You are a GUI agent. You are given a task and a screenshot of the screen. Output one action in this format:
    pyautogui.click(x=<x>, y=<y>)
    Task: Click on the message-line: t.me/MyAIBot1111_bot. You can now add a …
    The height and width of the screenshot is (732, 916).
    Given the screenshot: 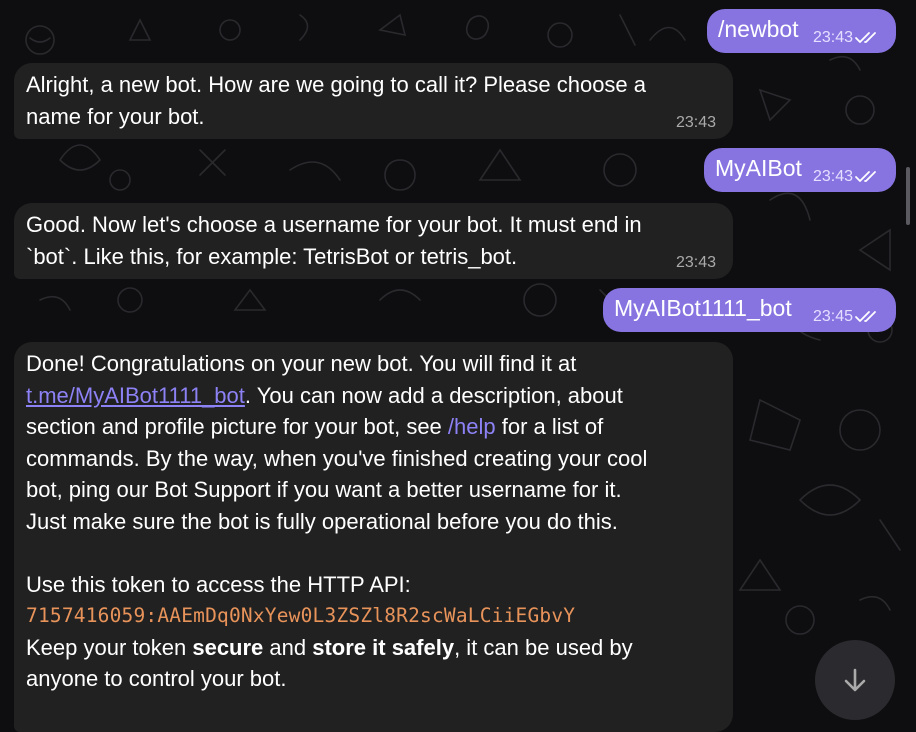 What is the action you would take?
    pyautogui.click(x=324, y=395)
    